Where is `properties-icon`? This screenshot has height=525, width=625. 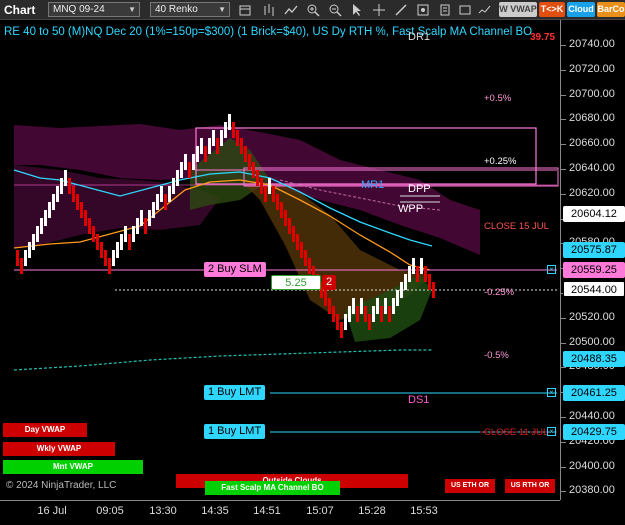
properties-icon is located at coordinates (445, 10).